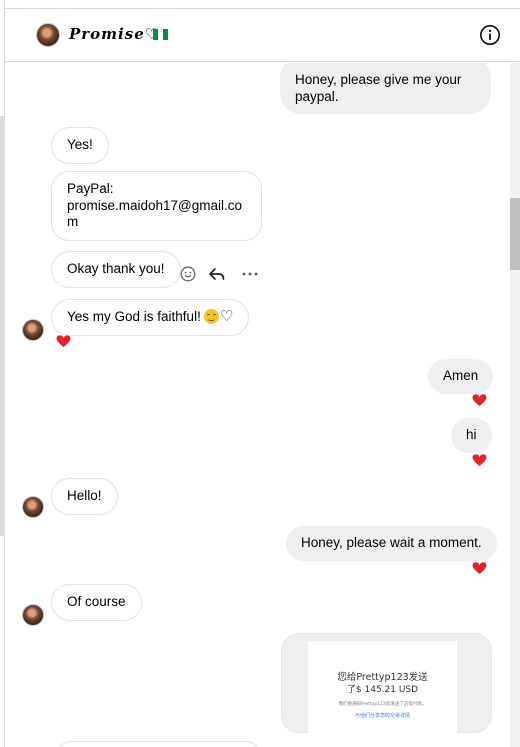  I want to click on message-text: Of course, so click(96, 601).